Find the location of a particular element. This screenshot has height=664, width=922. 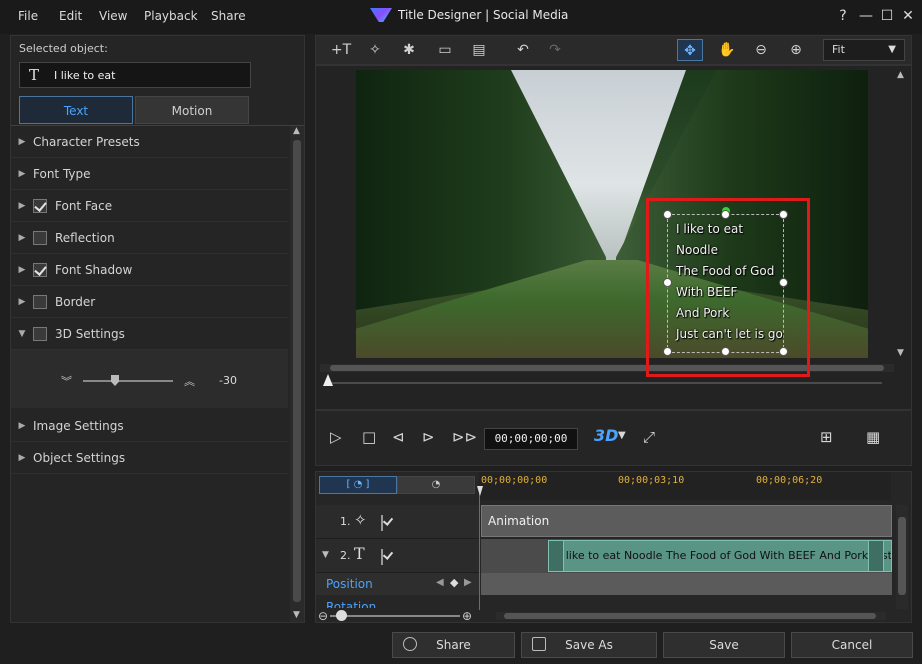

menu-view: View is located at coordinates (113, 16).